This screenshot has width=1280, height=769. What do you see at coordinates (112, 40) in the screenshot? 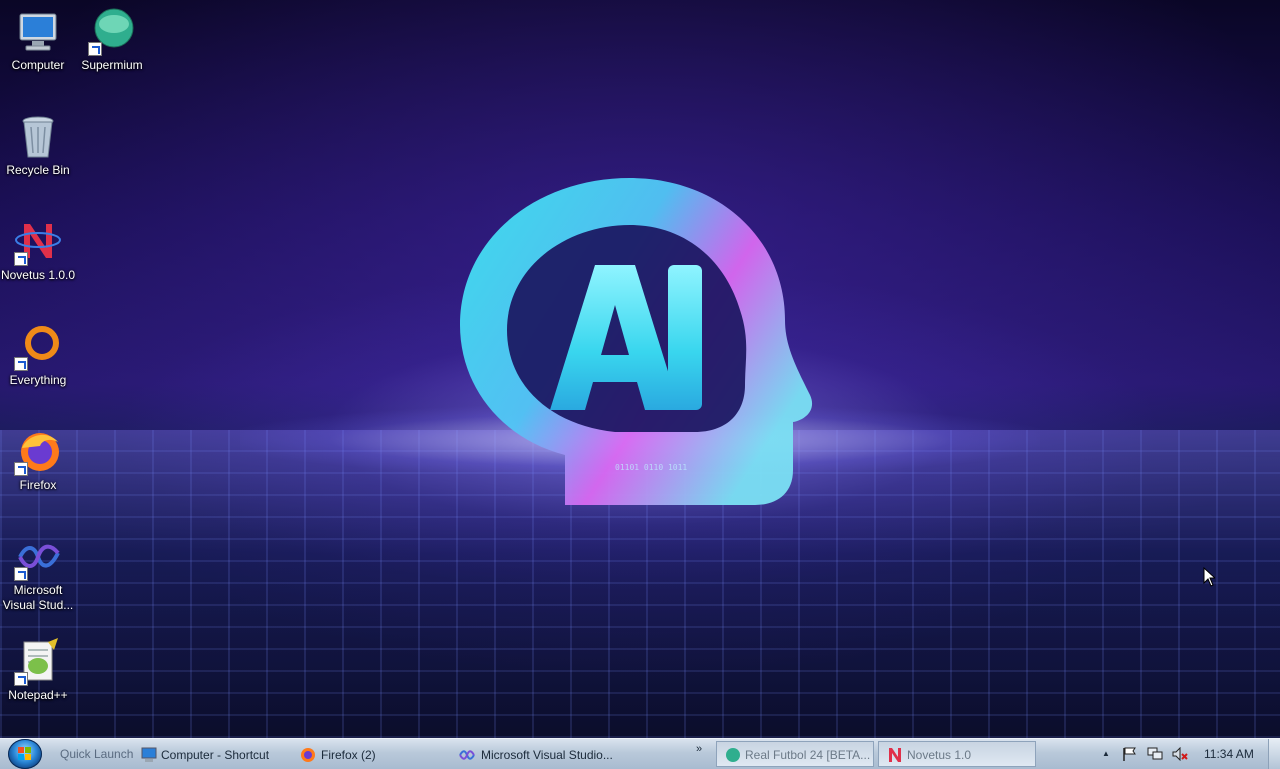
I see `desktop-icon-supermium: Supermium` at bounding box center [112, 40].